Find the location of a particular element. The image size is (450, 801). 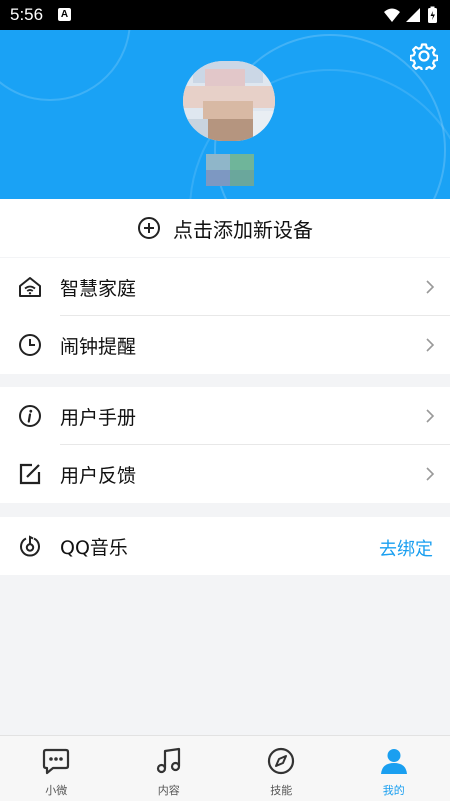

music-disc-icon is located at coordinates (30, 546).